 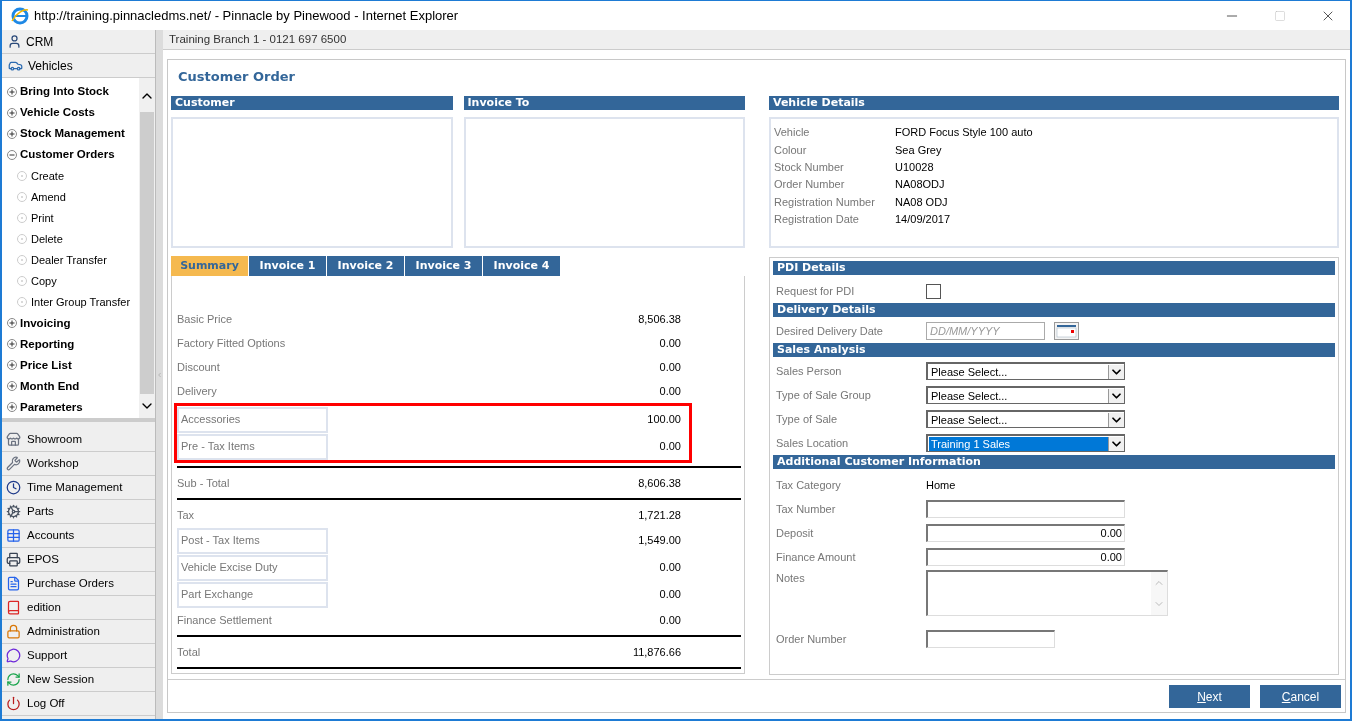 I want to click on module-button: Purchase Orders, so click(x=78, y=584).